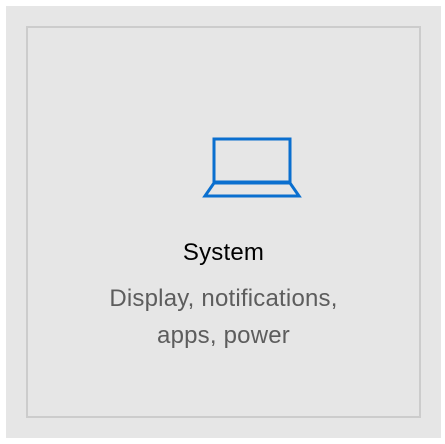  I want to click on tile-title: System, so click(223, 252).